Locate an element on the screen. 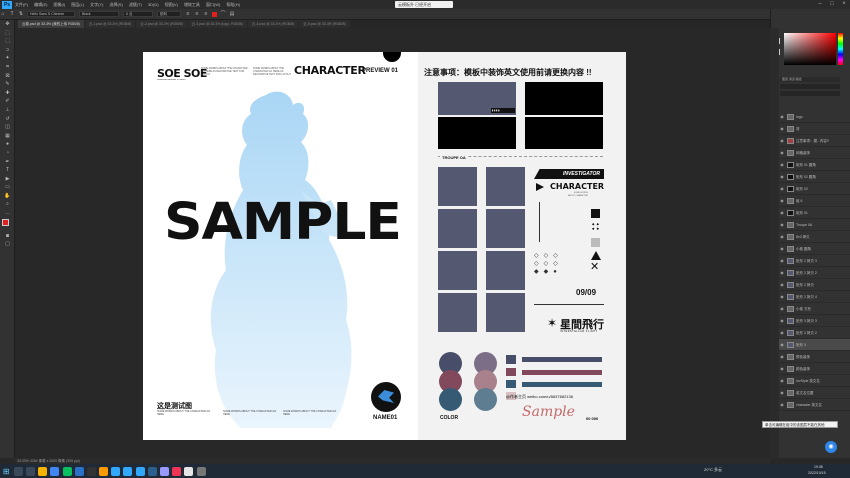 The image size is (850, 478). text-orientation-icon: ⇅ is located at coordinates (21, 14).